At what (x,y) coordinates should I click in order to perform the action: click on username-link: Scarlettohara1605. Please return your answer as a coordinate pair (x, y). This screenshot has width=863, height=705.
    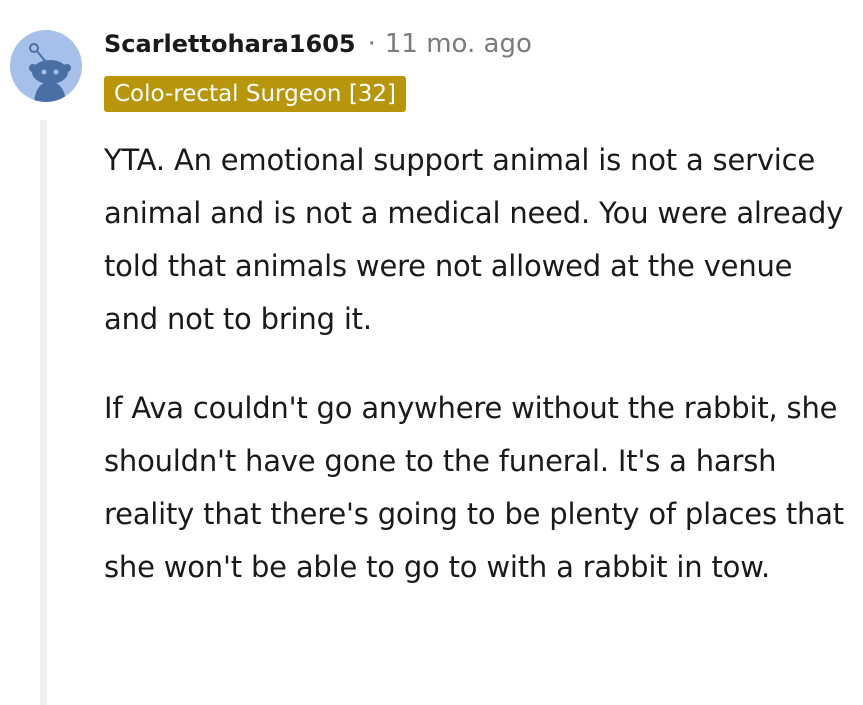
    Looking at the image, I should click on (230, 44).